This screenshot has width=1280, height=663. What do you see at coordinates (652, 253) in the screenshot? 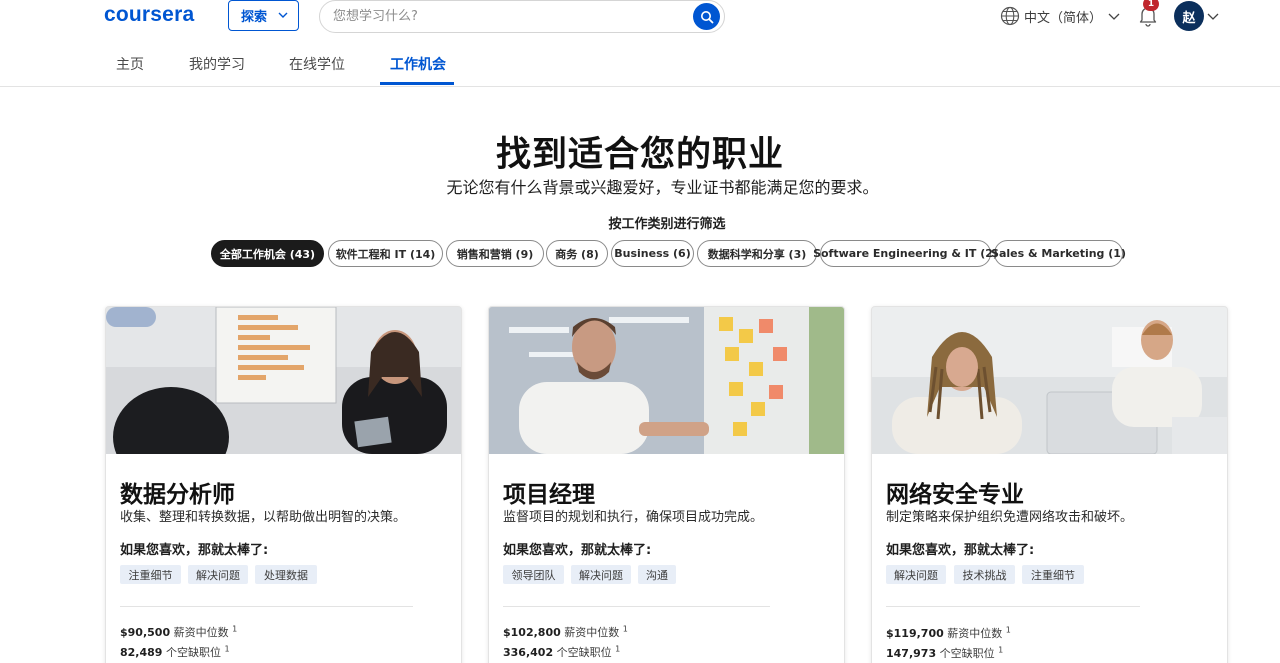
I see `filter-chip-business: Business (6)` at bounding box center [652, 253].